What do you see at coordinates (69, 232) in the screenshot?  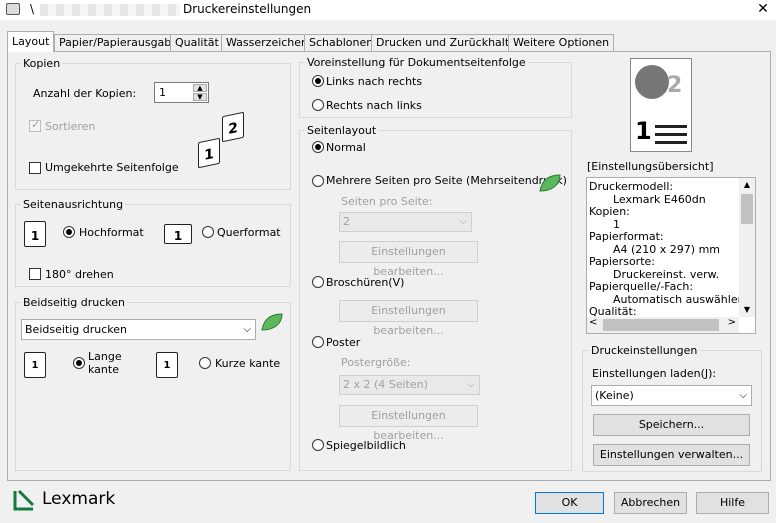 I see `portrait-radio` at bounding box center [69, 232].